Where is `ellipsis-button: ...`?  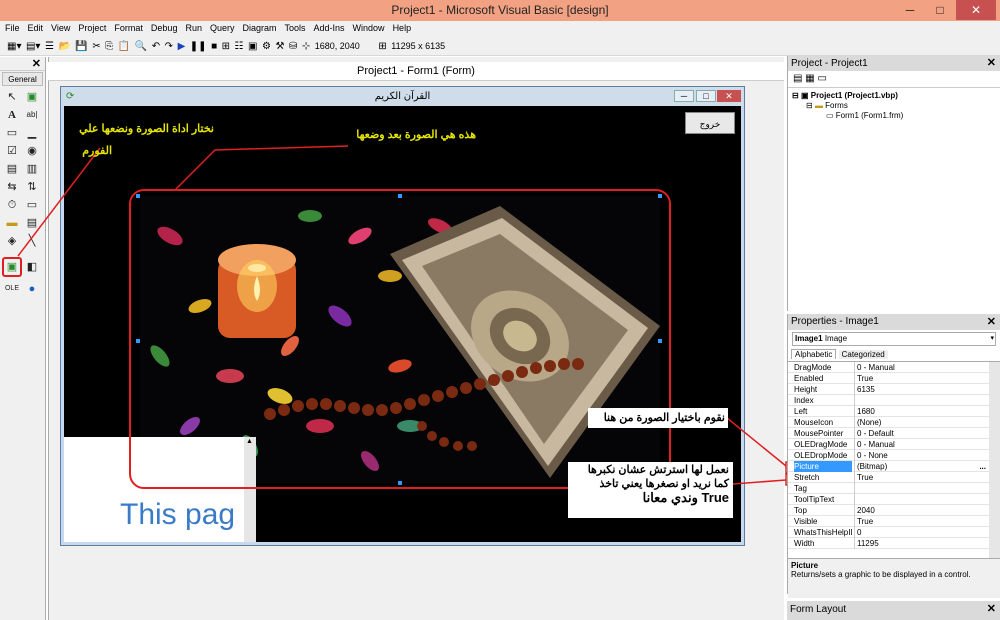
ellipsis-button: ... is located at coordinates (982, 466).